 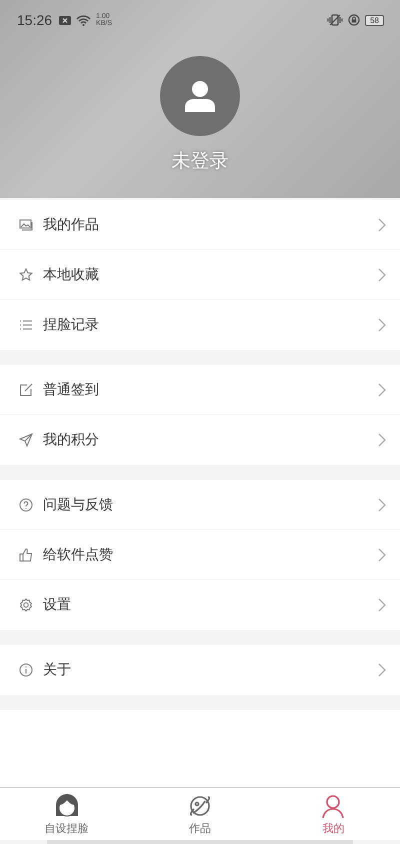 I want to click on list-icon, so click(x=26, y=325).